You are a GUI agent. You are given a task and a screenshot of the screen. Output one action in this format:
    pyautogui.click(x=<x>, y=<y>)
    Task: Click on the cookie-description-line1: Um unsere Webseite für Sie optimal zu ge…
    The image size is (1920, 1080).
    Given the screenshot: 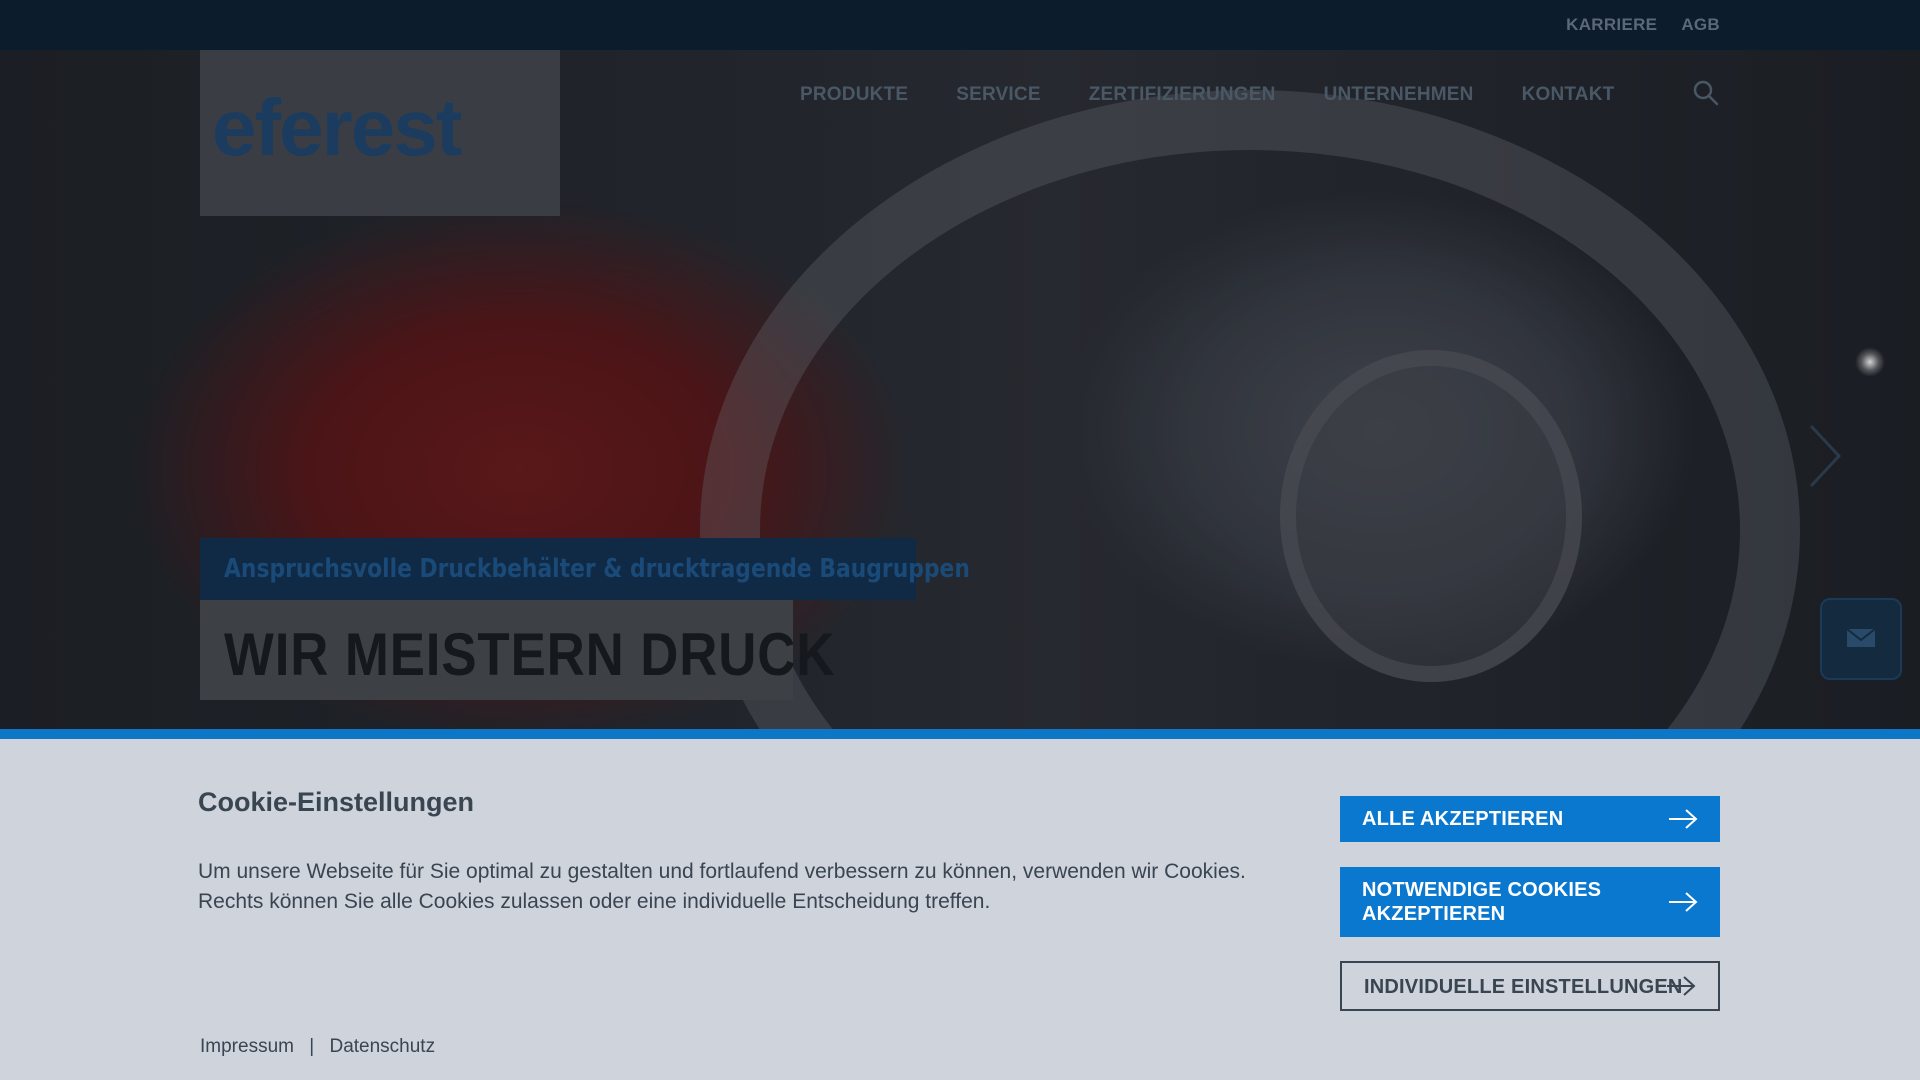 What is the action you would take?
    pyautogui.click(x=722, y=871)
    